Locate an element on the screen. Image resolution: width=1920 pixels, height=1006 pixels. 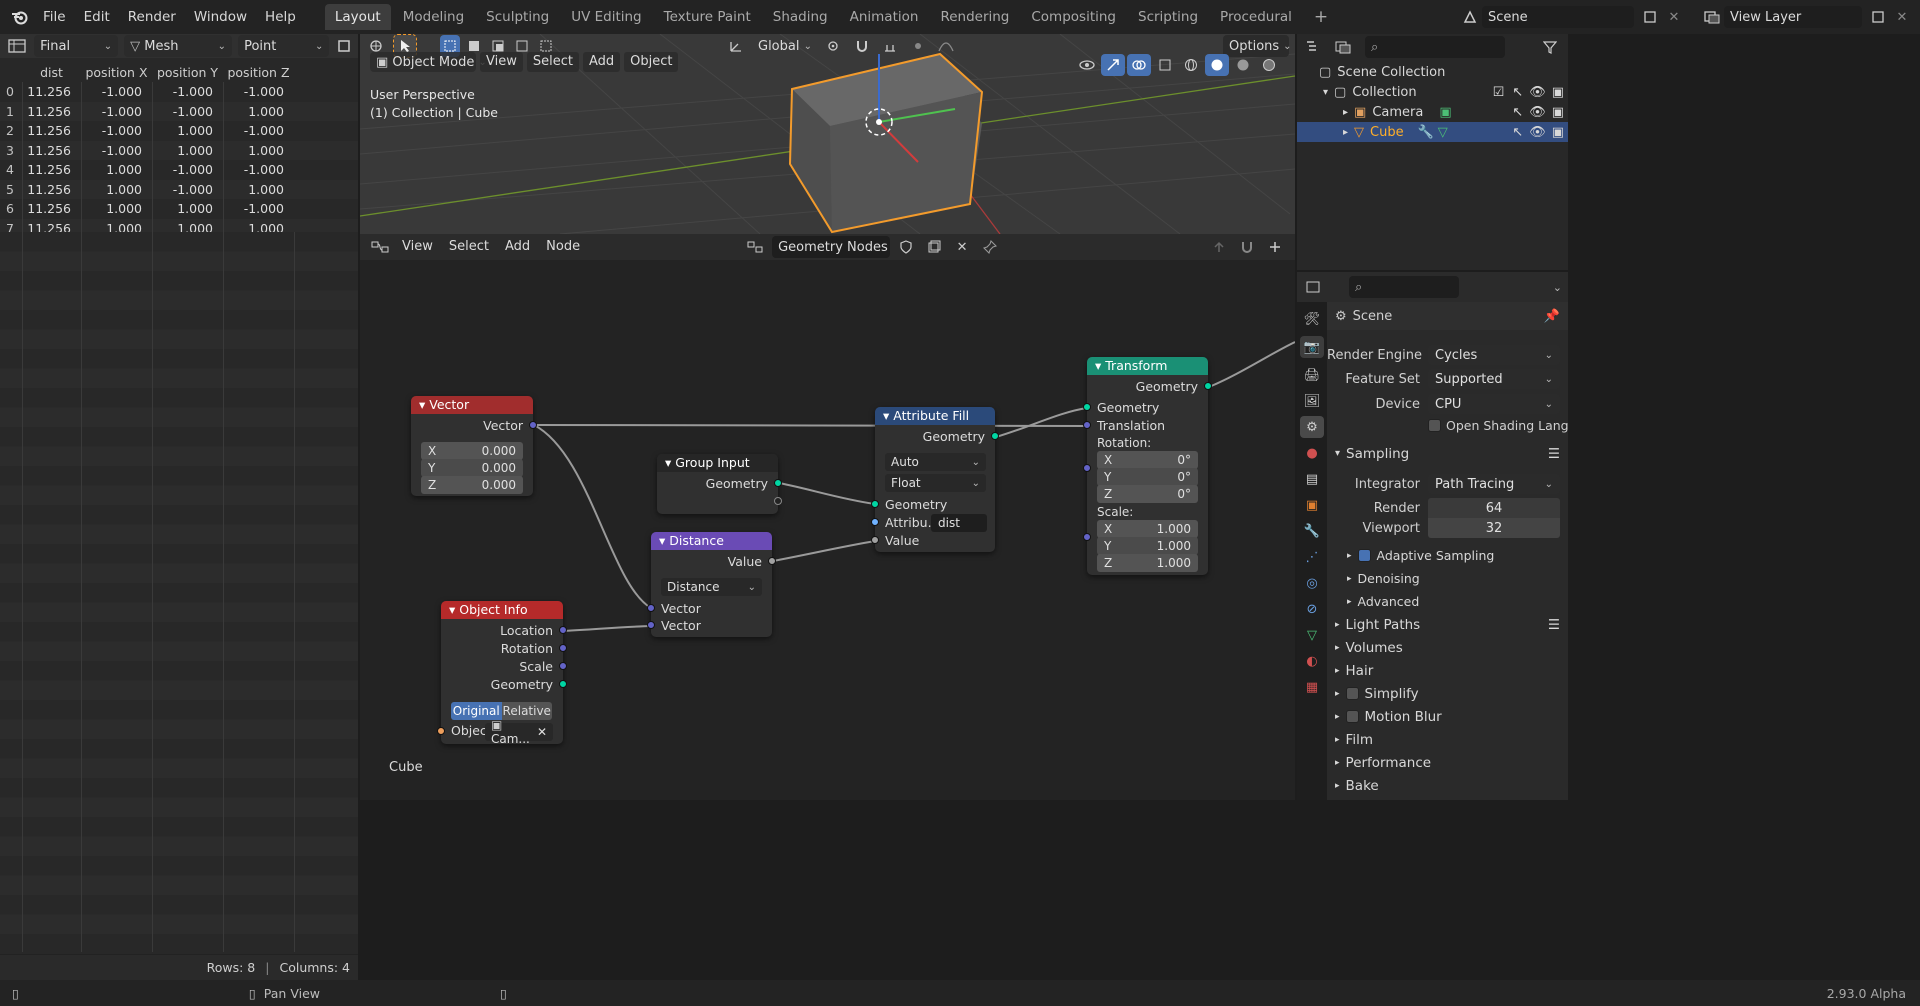
camera-select-icon: ↖ is located at coordinates (1517, 112).